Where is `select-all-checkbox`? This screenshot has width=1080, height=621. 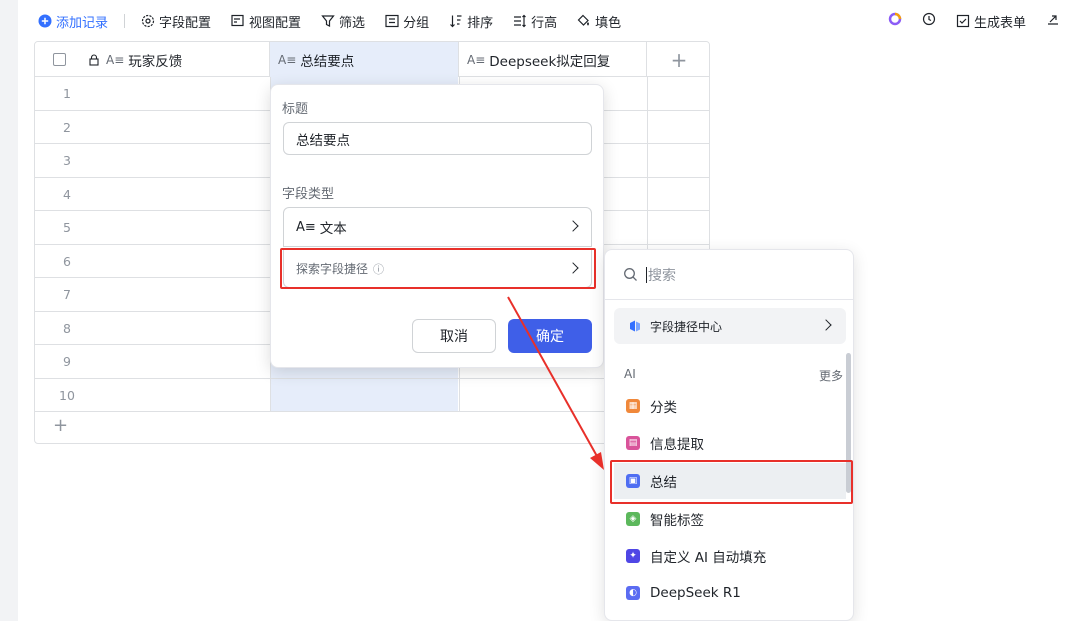
select-all-checkbox is located at coordinates (59, 59).